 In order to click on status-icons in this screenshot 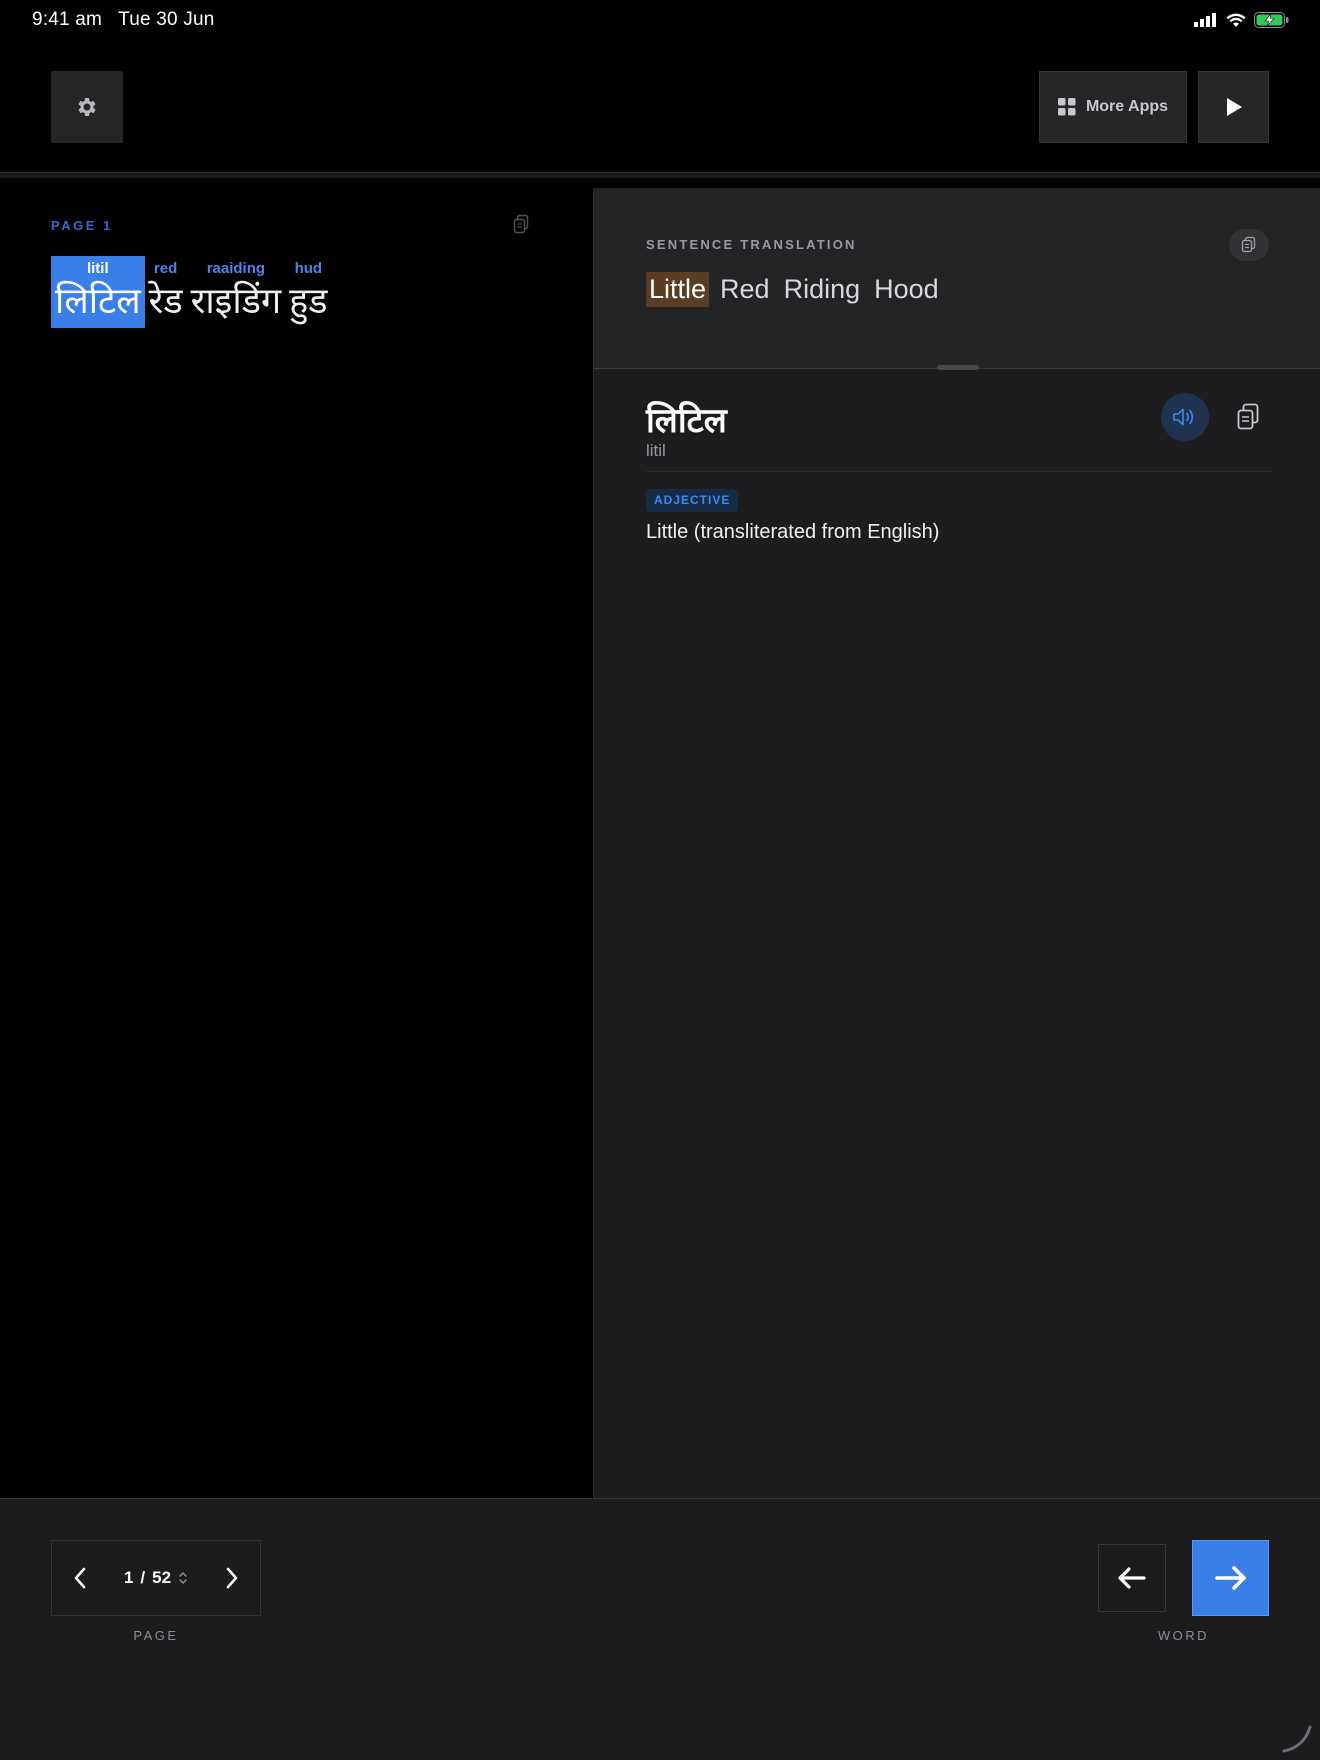, I will do `click(1242, 20)`.